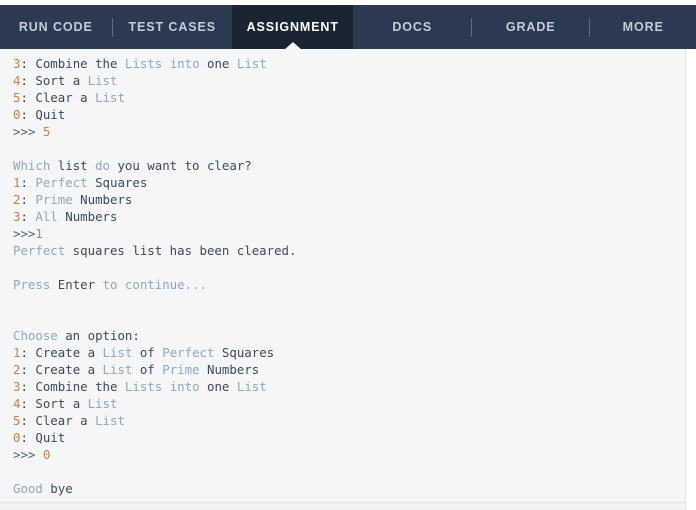 The width and height of the screenshot is (696, 510). I want to click on tab-docs-label: DOCS, so click(412, 27).